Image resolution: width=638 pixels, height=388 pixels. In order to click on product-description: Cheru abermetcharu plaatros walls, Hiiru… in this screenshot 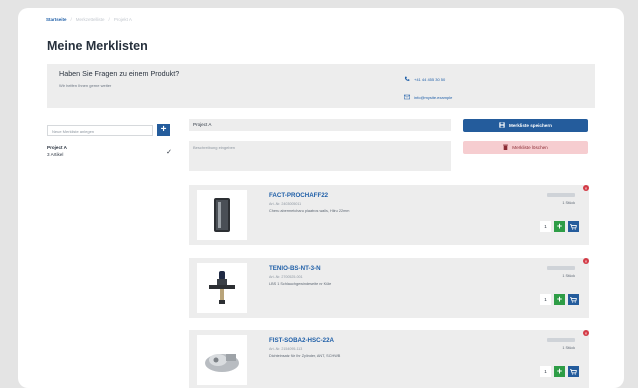, I will do `click(309, 211)`.